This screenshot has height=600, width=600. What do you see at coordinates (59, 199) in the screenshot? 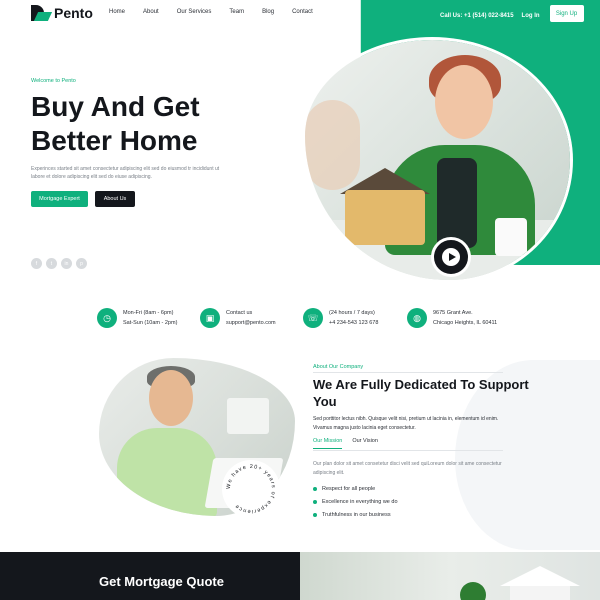
I see `mortgage-expert-button: Mortgage Expert` at bounding box center [59, 199].